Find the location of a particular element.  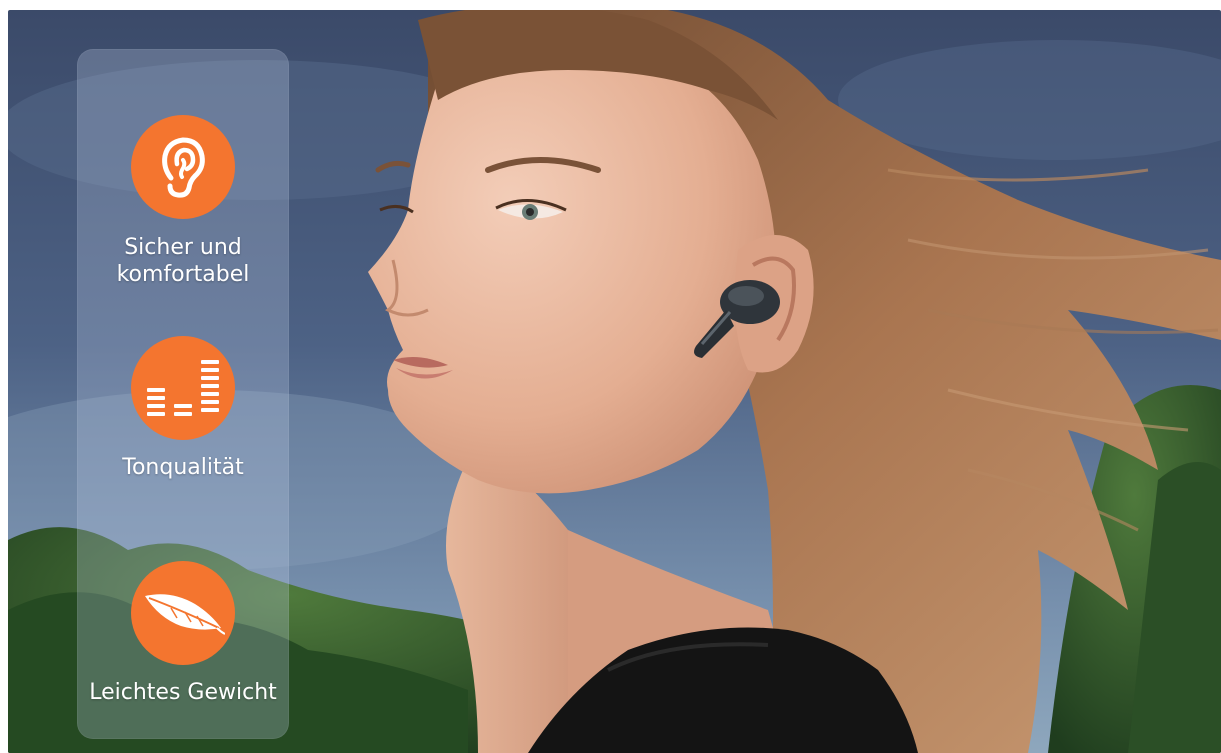

feature-label: Tonqualität is located at coordinates (183, 467).